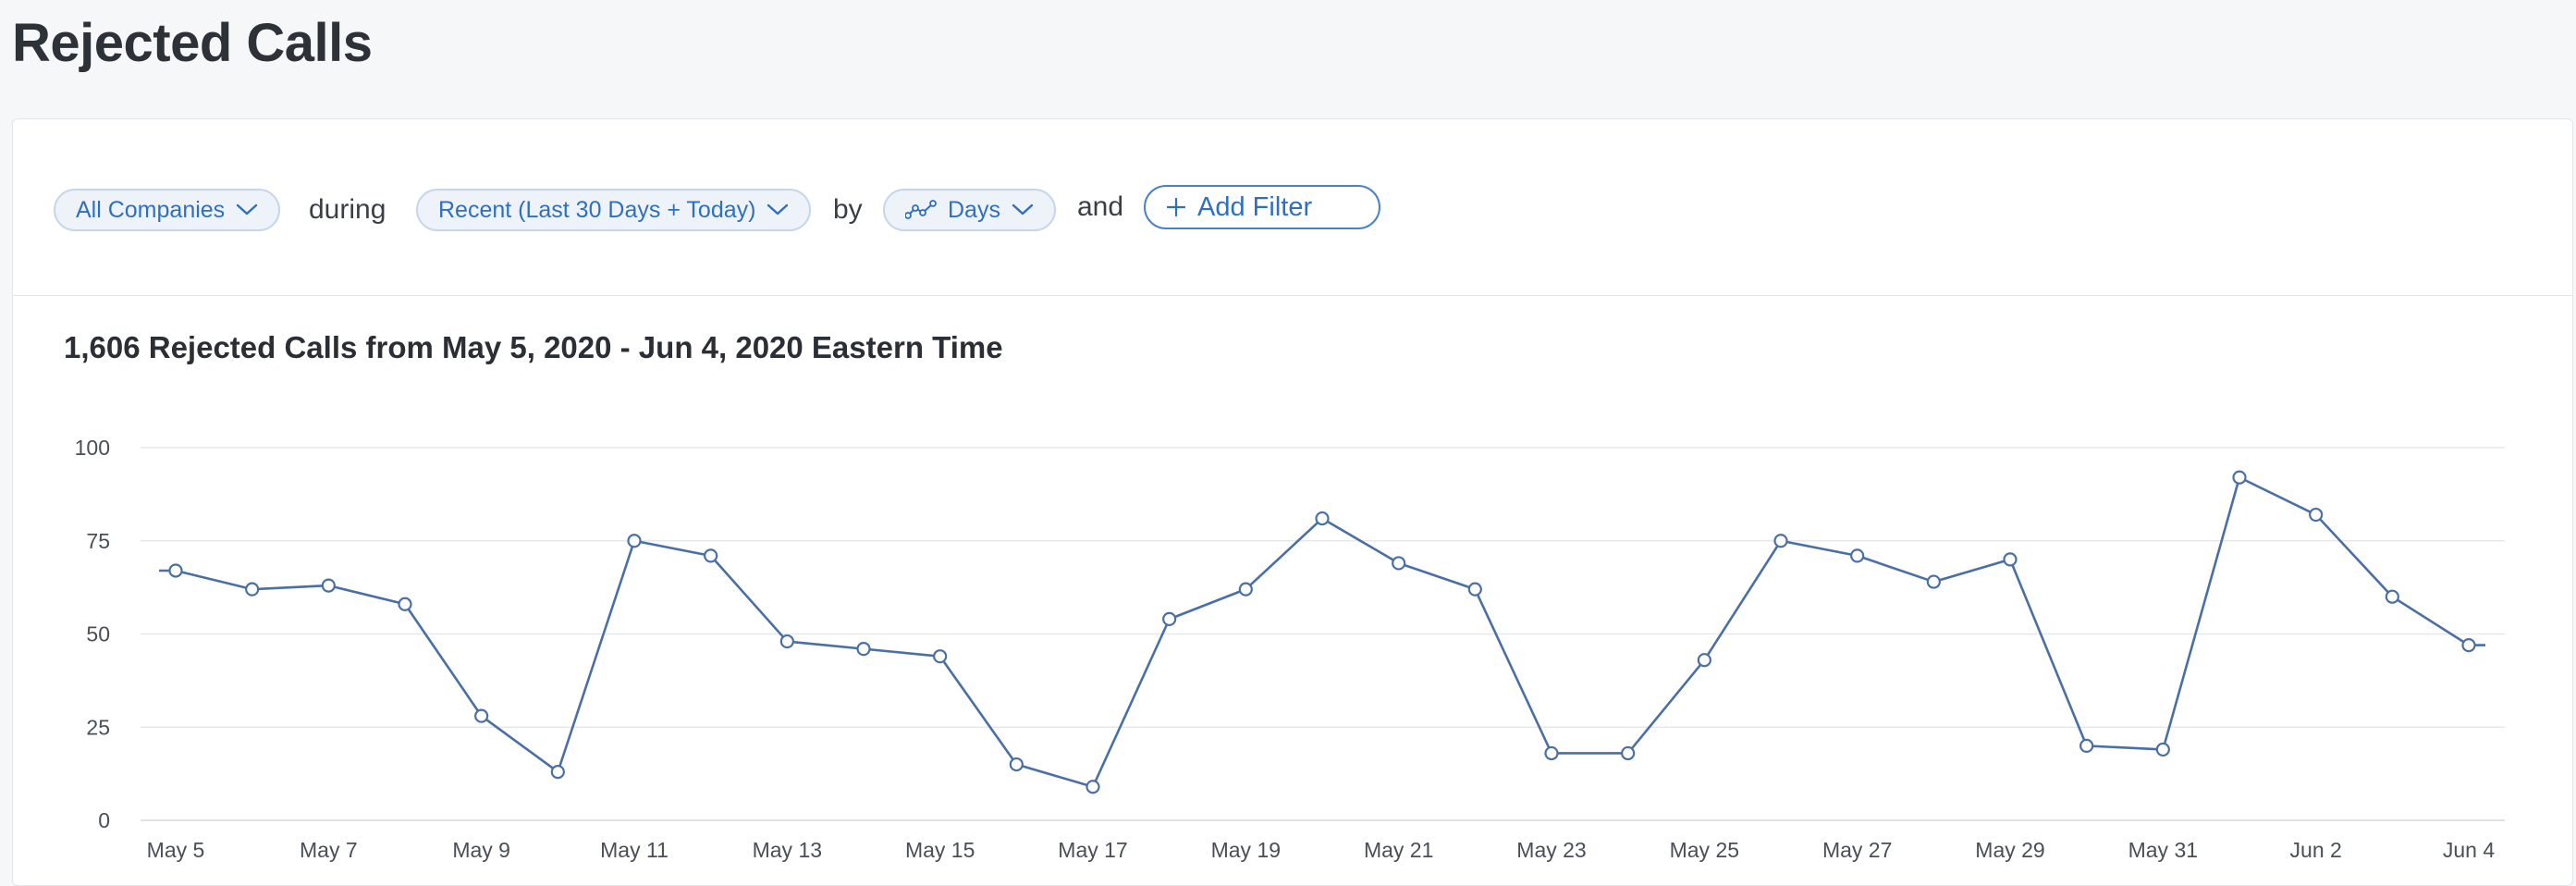  Describe the element at coordinates (192, 43) in the screenshot. I see `page-title: Rejected Calls` at that location.